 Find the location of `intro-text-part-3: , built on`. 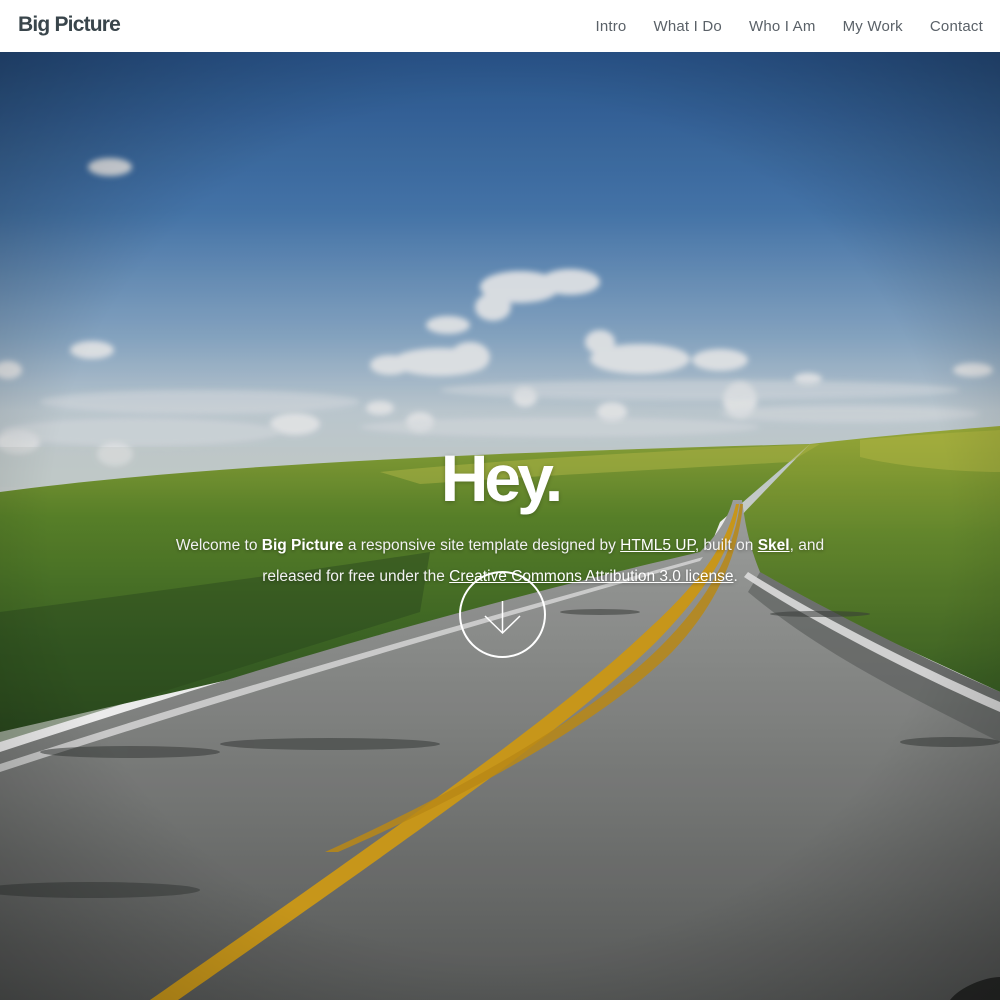

intro-text-part-3: , built on is located at coordinates (726, 545).